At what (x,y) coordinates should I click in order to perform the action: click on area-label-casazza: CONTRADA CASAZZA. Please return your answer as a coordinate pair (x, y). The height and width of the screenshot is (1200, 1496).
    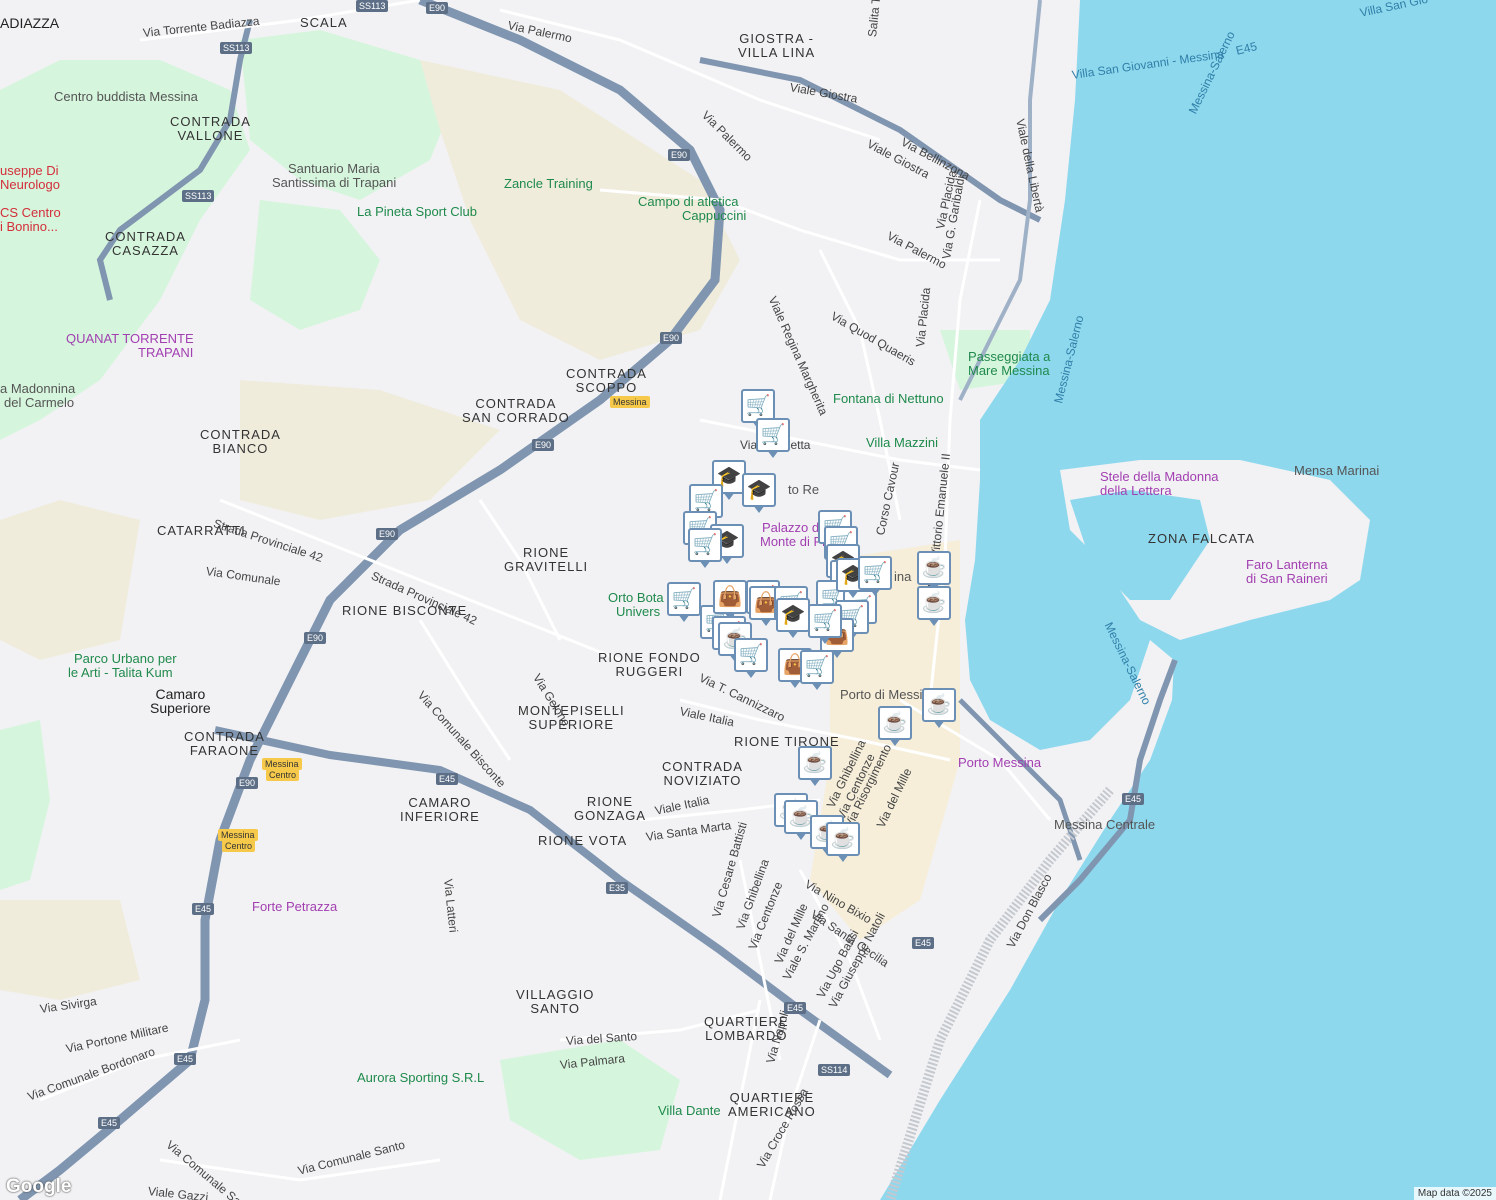
    Looking at the image, I should click on (145, 244).